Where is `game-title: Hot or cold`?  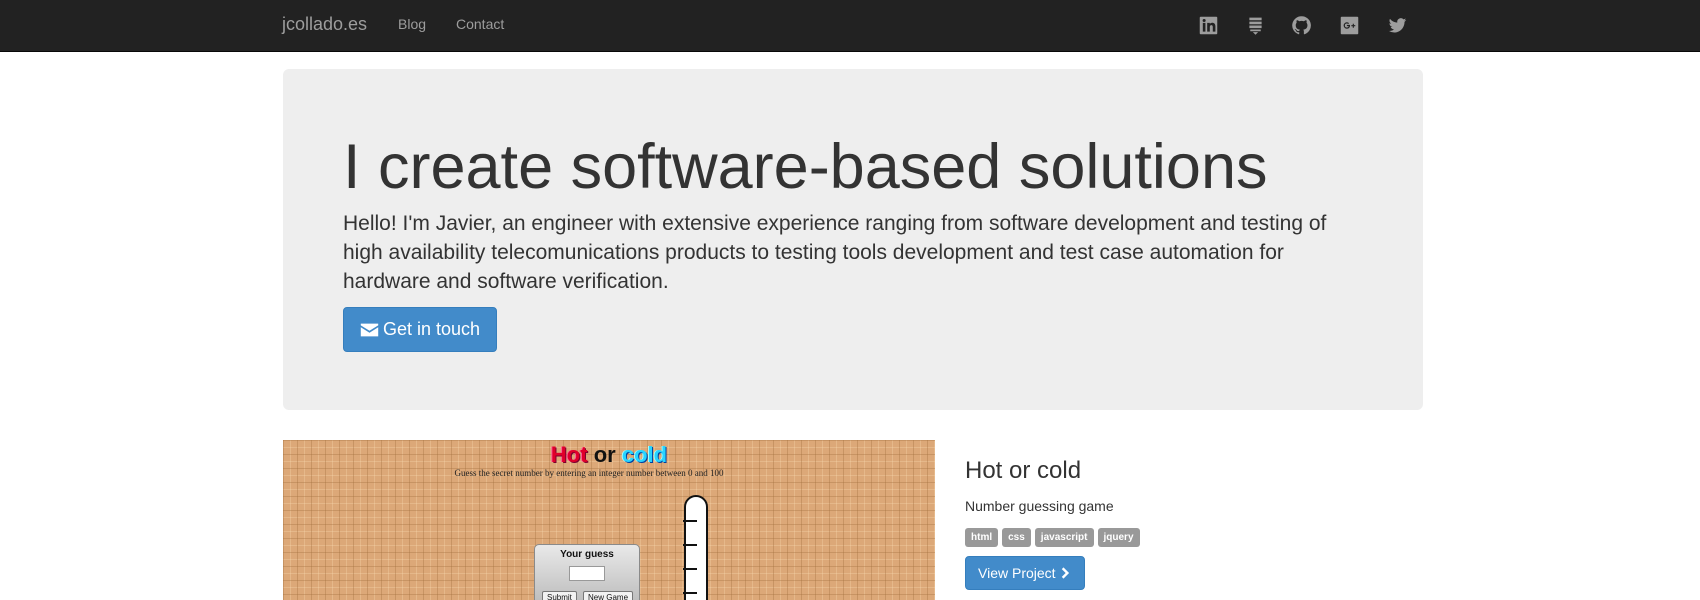
game-title: Hot or cold is located at coordinates (609, 455).